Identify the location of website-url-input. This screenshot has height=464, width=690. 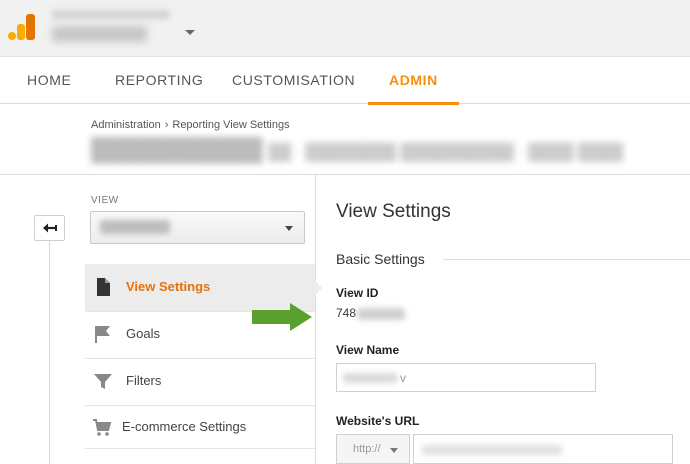
(543, 449).